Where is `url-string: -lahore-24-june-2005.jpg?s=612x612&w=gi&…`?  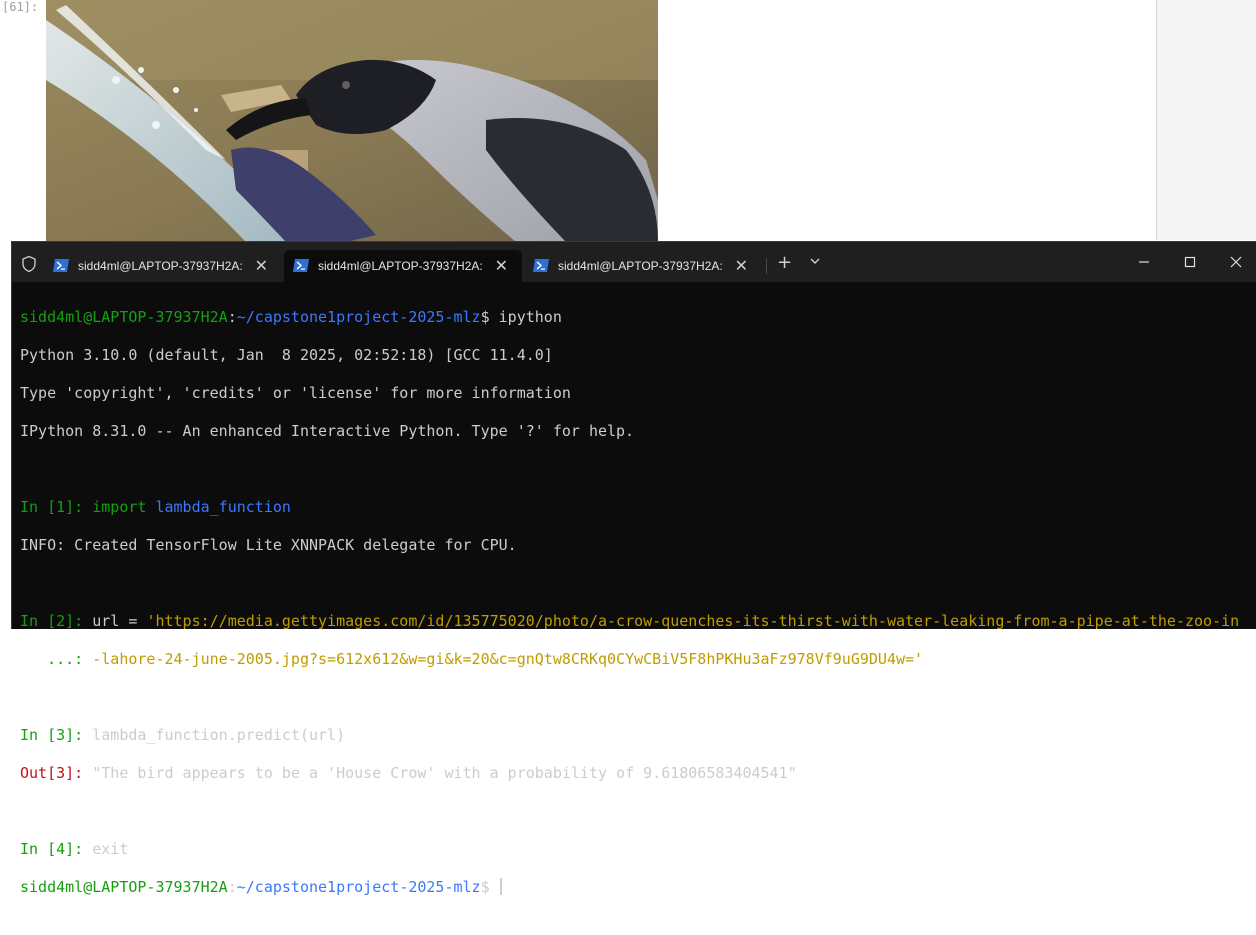 url-string: -lahore-24-june-2005.jpg?s=612x612&w=gi&… is located at coordinates (508, 659).